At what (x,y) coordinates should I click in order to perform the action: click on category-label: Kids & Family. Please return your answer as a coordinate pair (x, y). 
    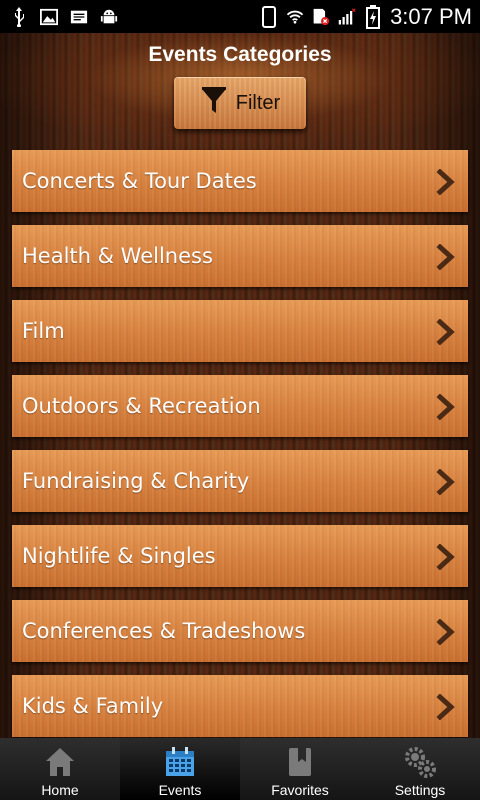
    Looking at the image, I should click on (93, 706).